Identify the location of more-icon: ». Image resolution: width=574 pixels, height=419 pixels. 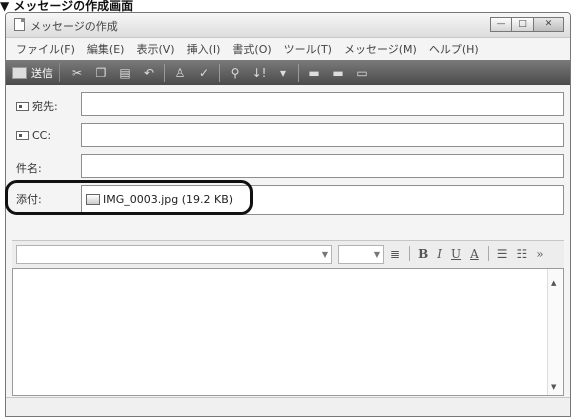
(539, 254).